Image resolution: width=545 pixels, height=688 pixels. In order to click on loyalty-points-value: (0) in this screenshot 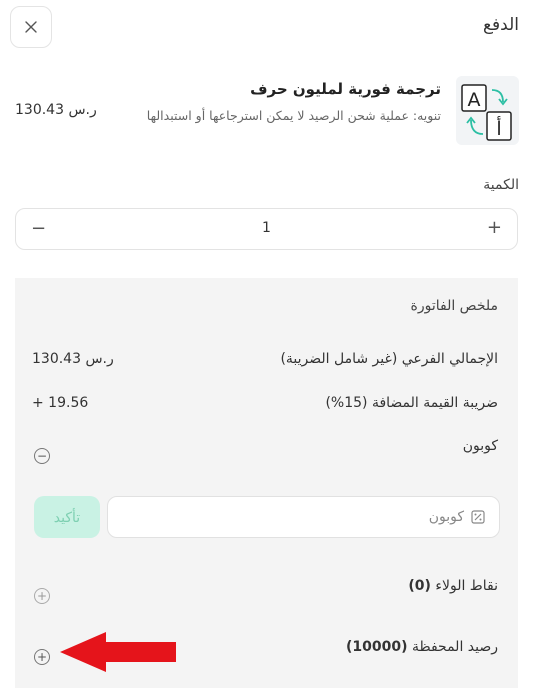, I will do `click(419, 586)`.